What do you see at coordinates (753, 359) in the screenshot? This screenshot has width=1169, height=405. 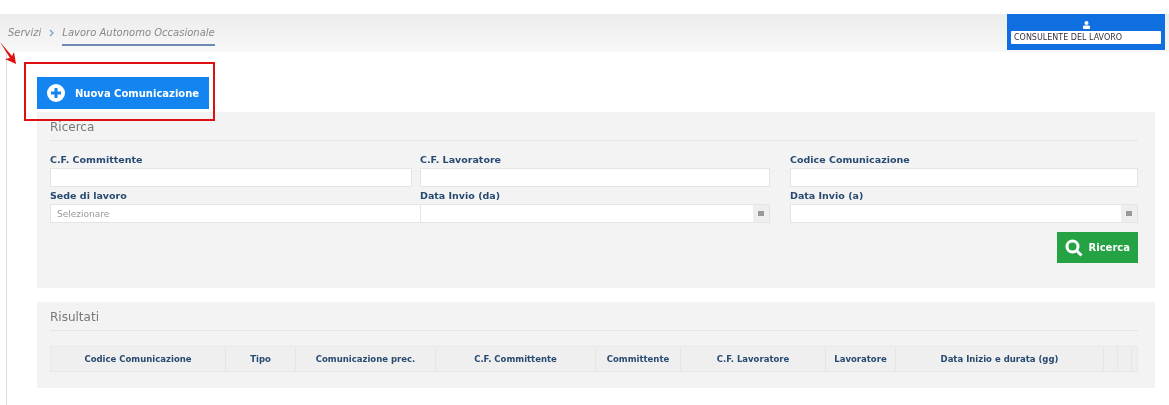 I see `column-header: C.F. Lavoratore` at bounding box center [753, 359].